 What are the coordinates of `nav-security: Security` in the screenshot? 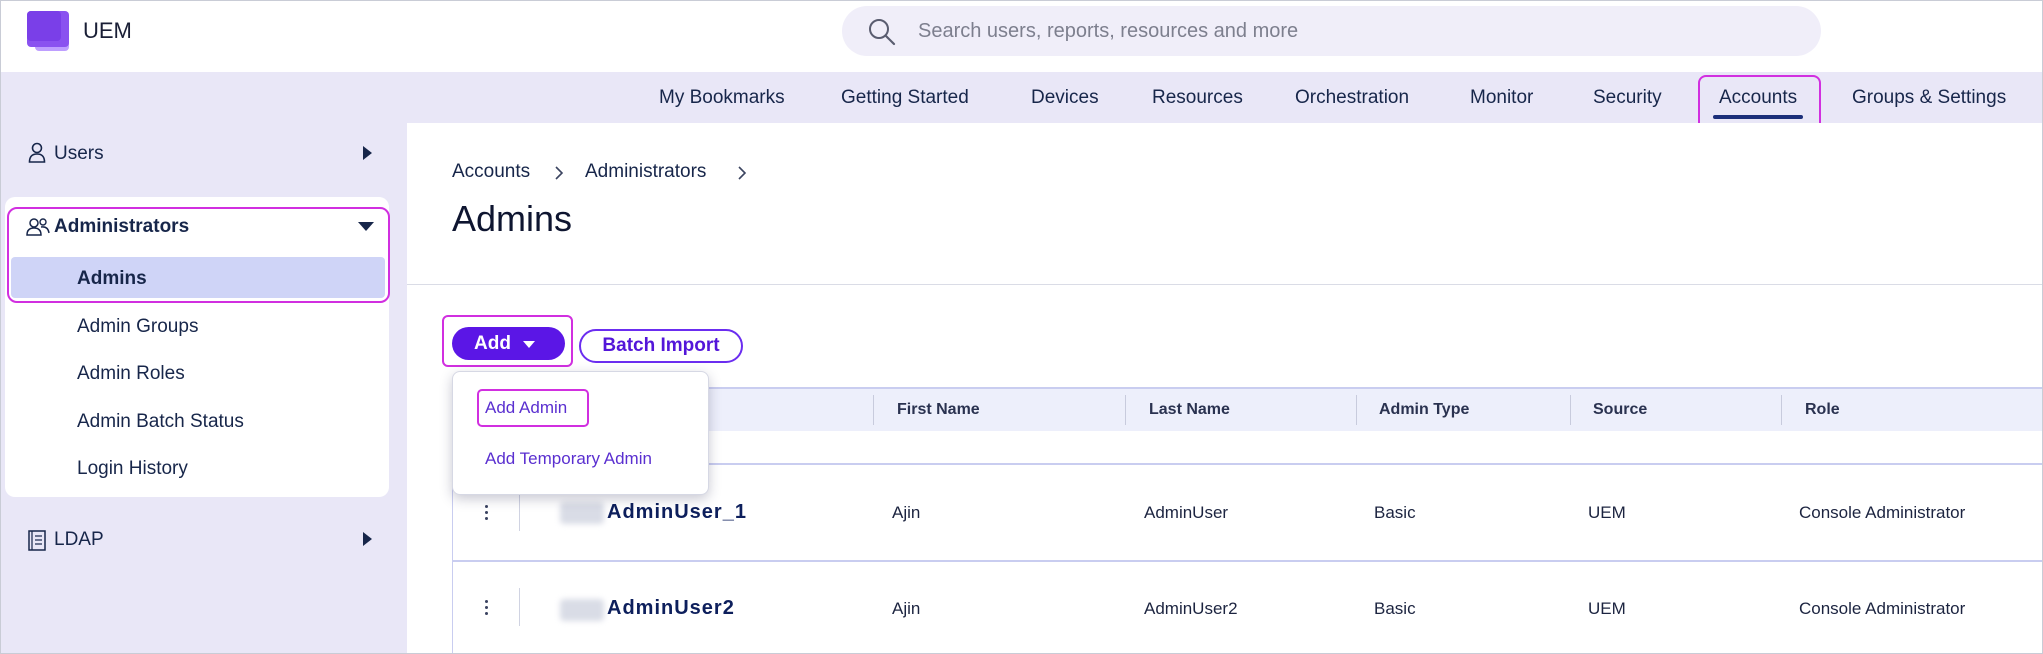 It's located at (1627, 97).